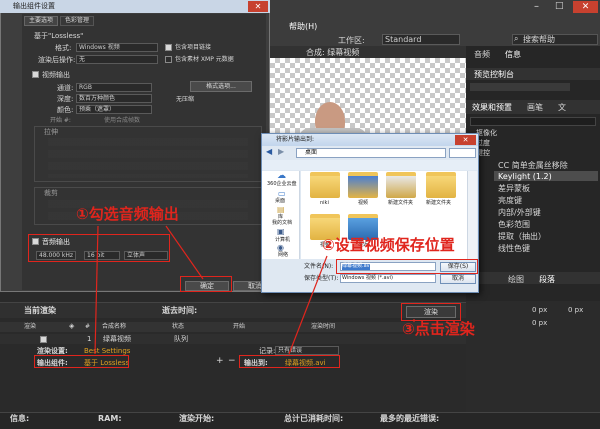 This screenshot has width=600, height=429. What do you see at coordinates (63, 48) in the screenshot?
I see `format-label: 格式:` at bounding box center [63, 48].